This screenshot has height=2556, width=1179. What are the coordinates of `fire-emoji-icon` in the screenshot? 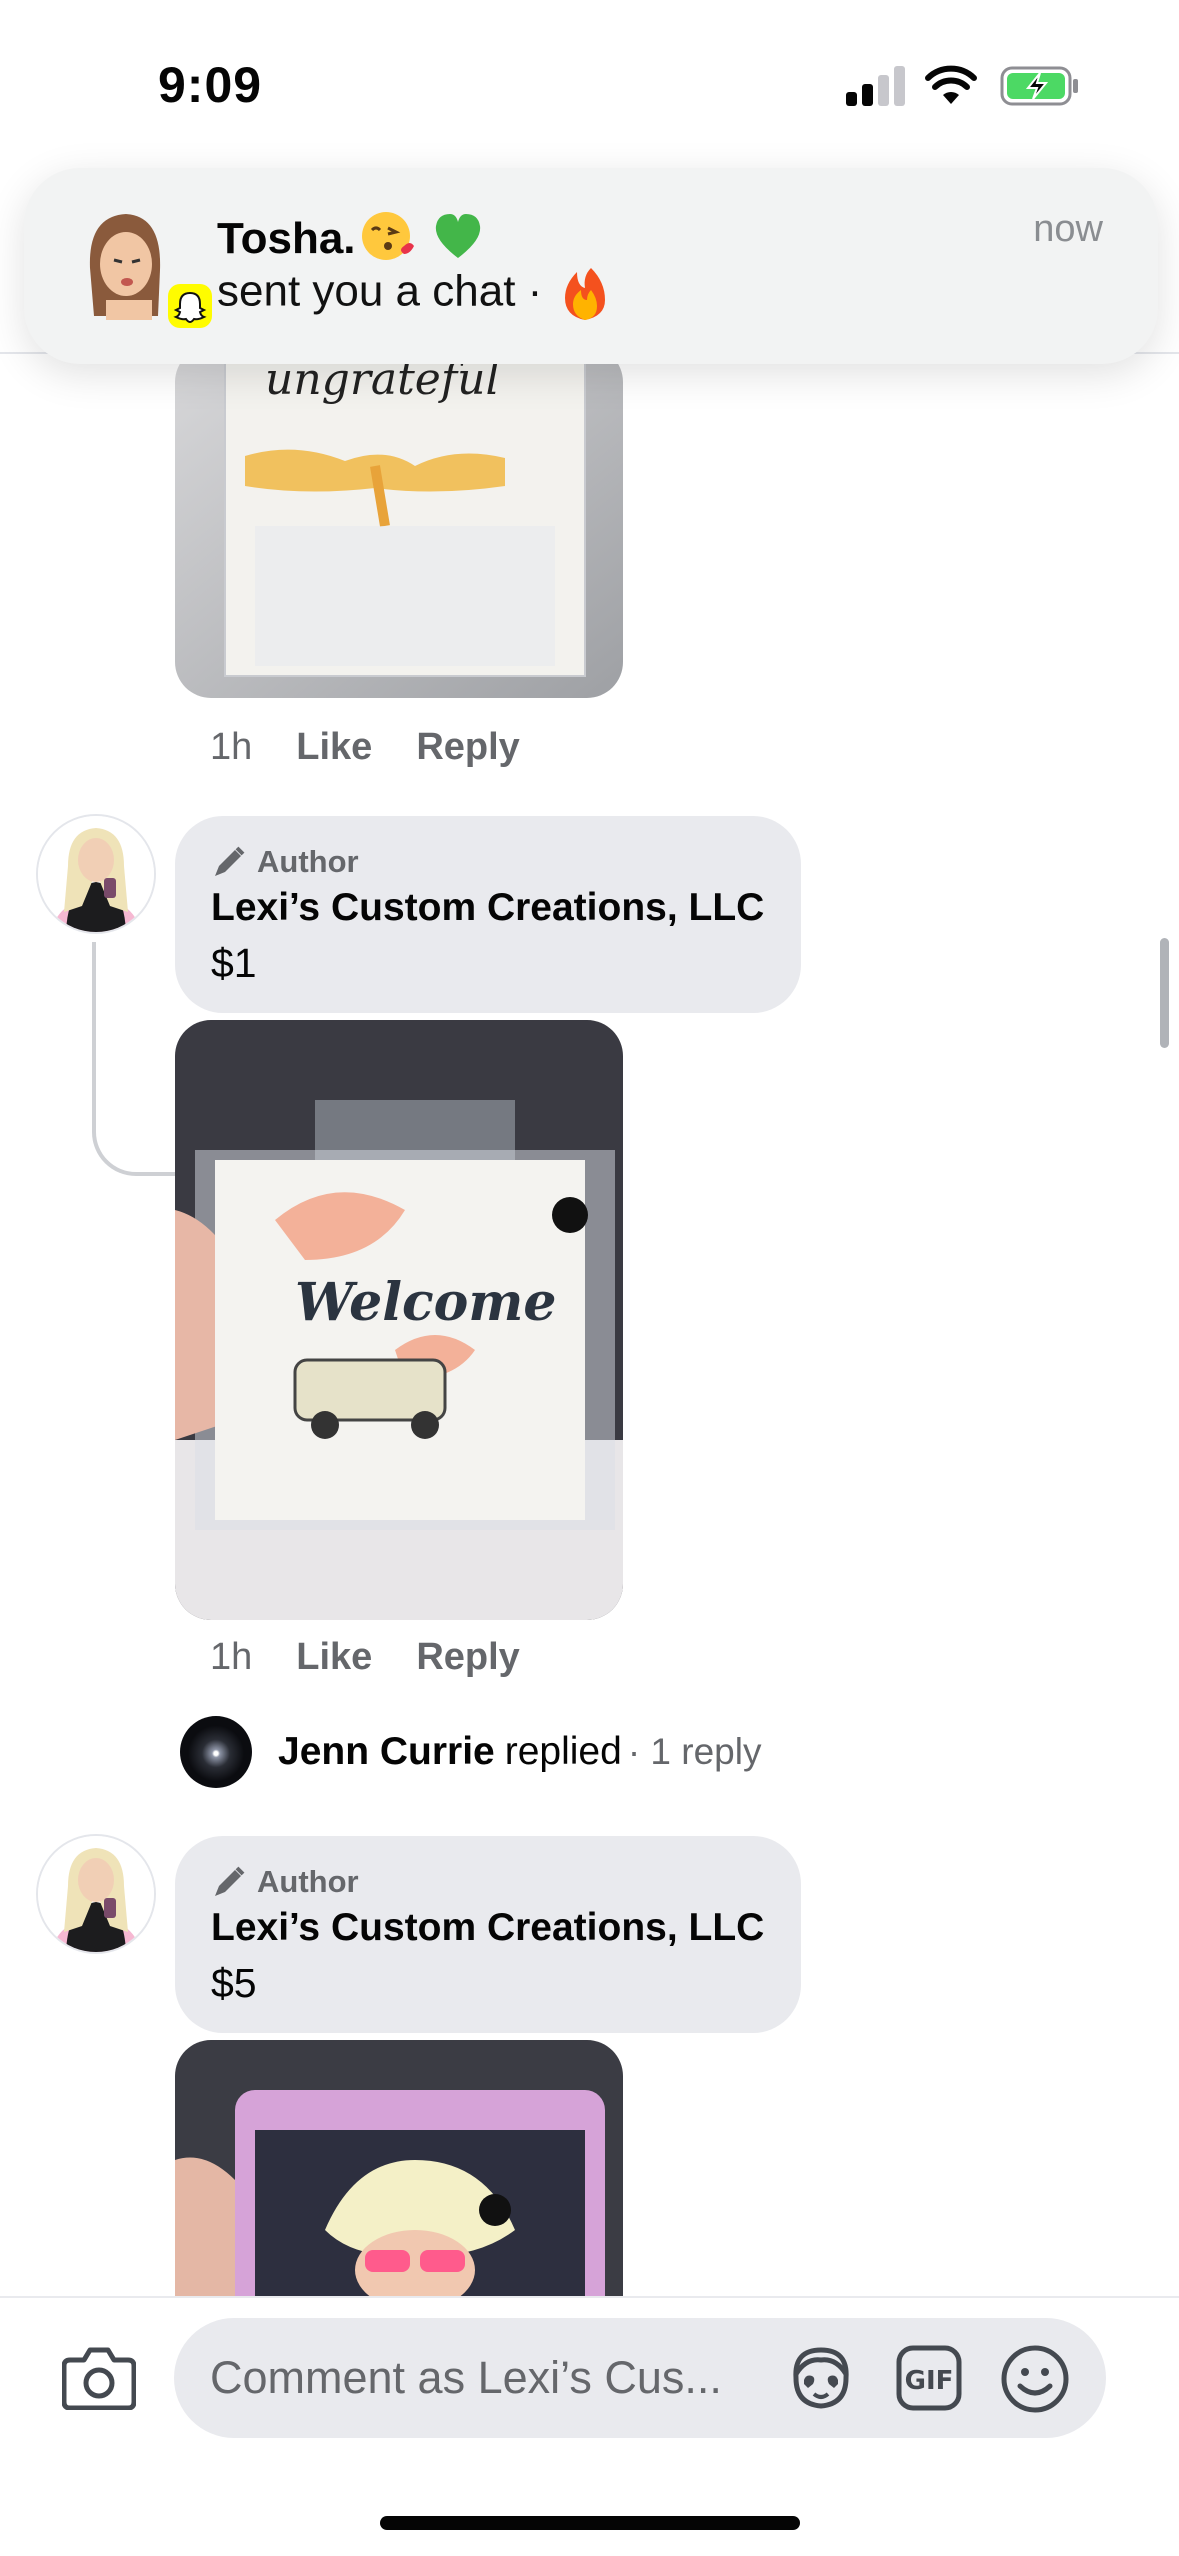 It's located at (584, 294).